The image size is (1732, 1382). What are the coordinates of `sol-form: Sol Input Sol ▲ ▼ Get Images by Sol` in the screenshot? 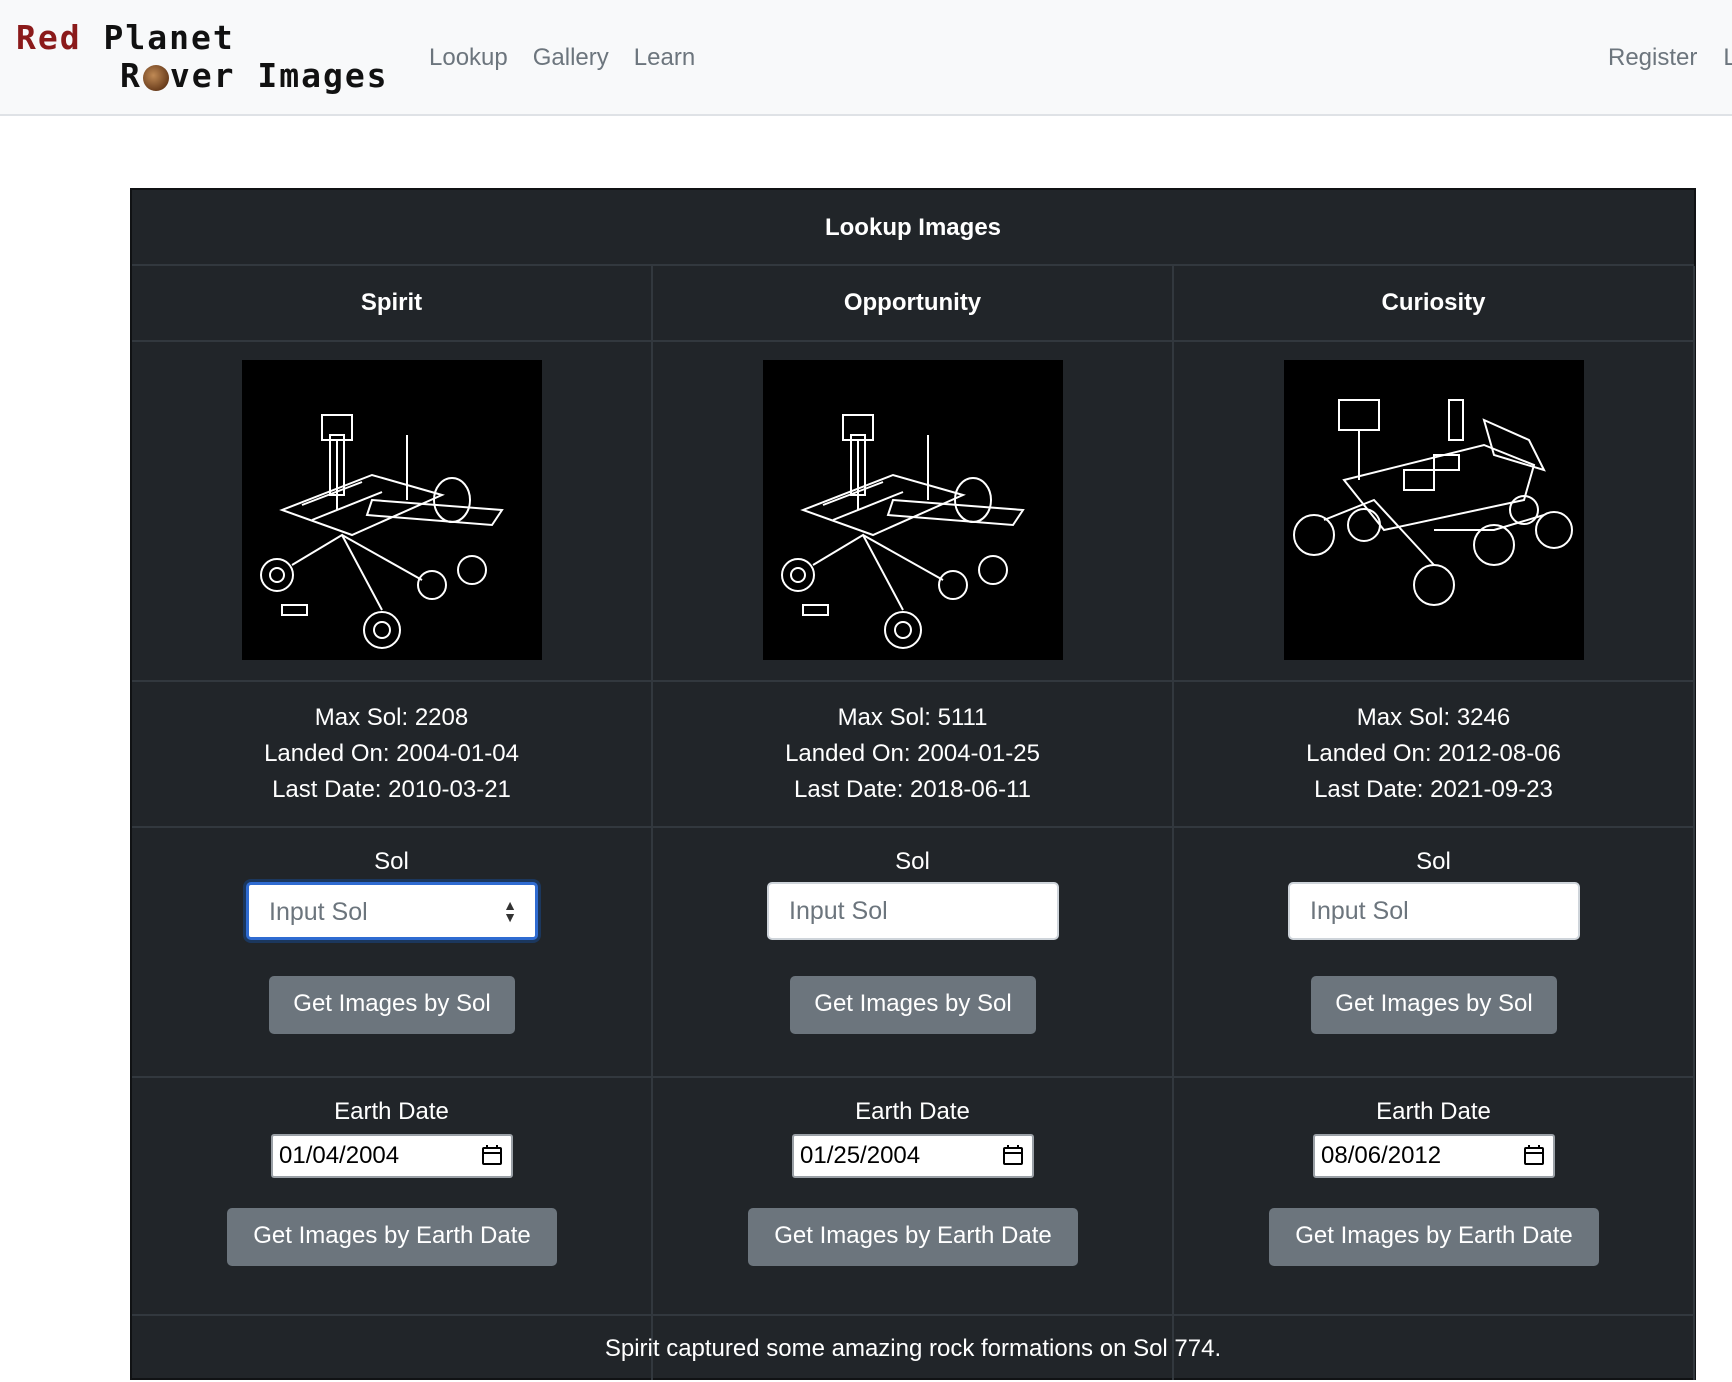 It's located at (391, 953).